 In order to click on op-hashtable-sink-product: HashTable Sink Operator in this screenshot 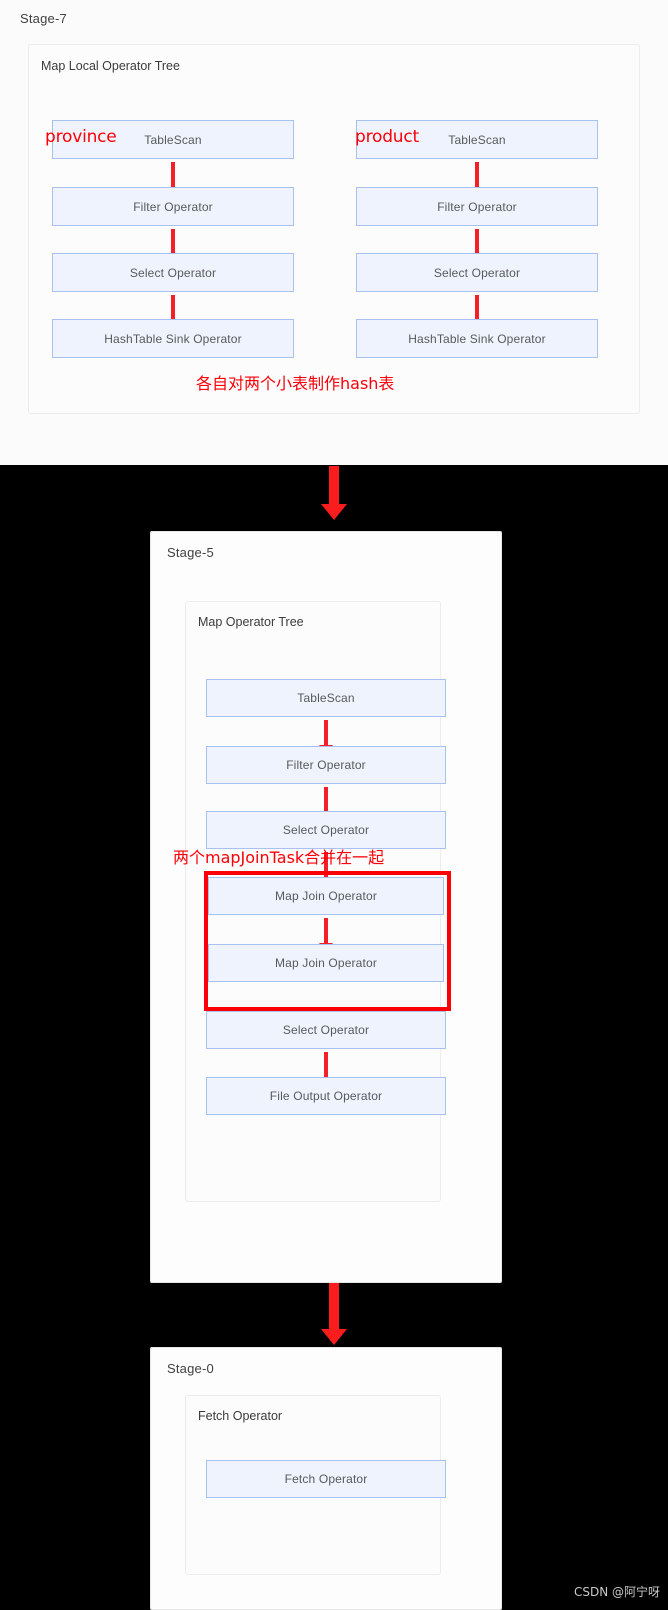, I will do `click(477, 338)`.